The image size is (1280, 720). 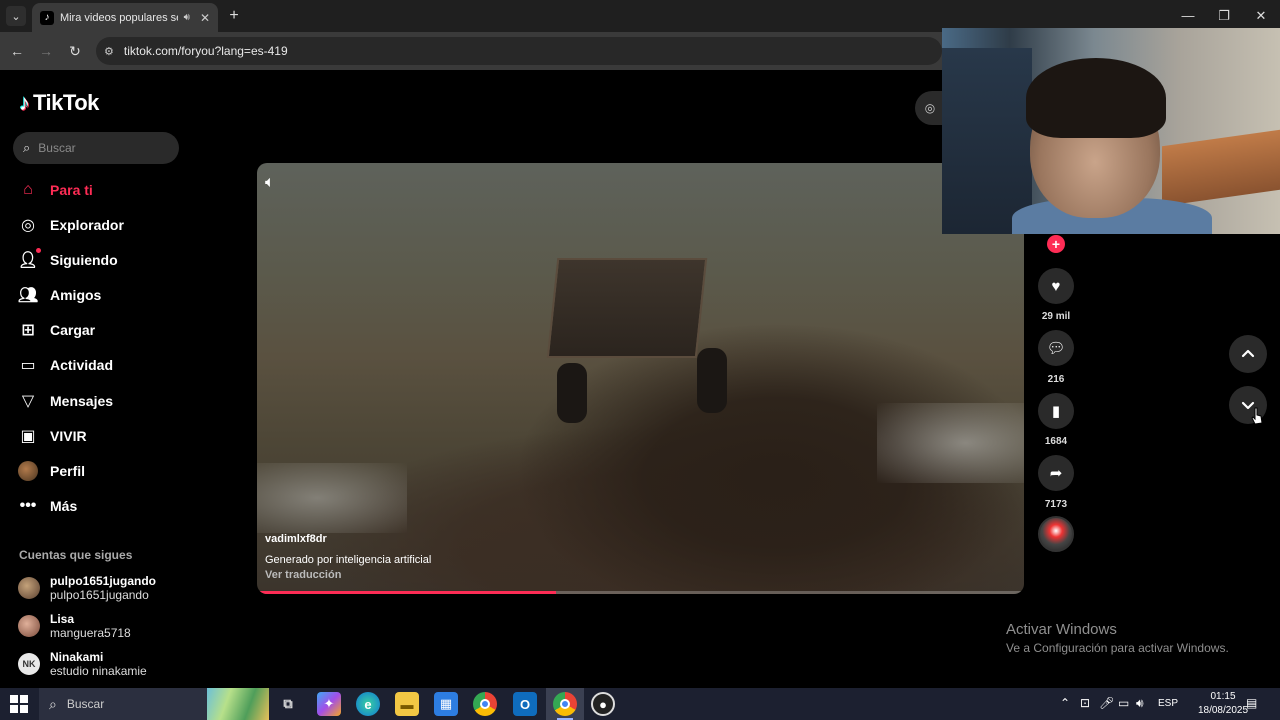 I want to click on outlook-icon: O, so click(x=525, y=704).